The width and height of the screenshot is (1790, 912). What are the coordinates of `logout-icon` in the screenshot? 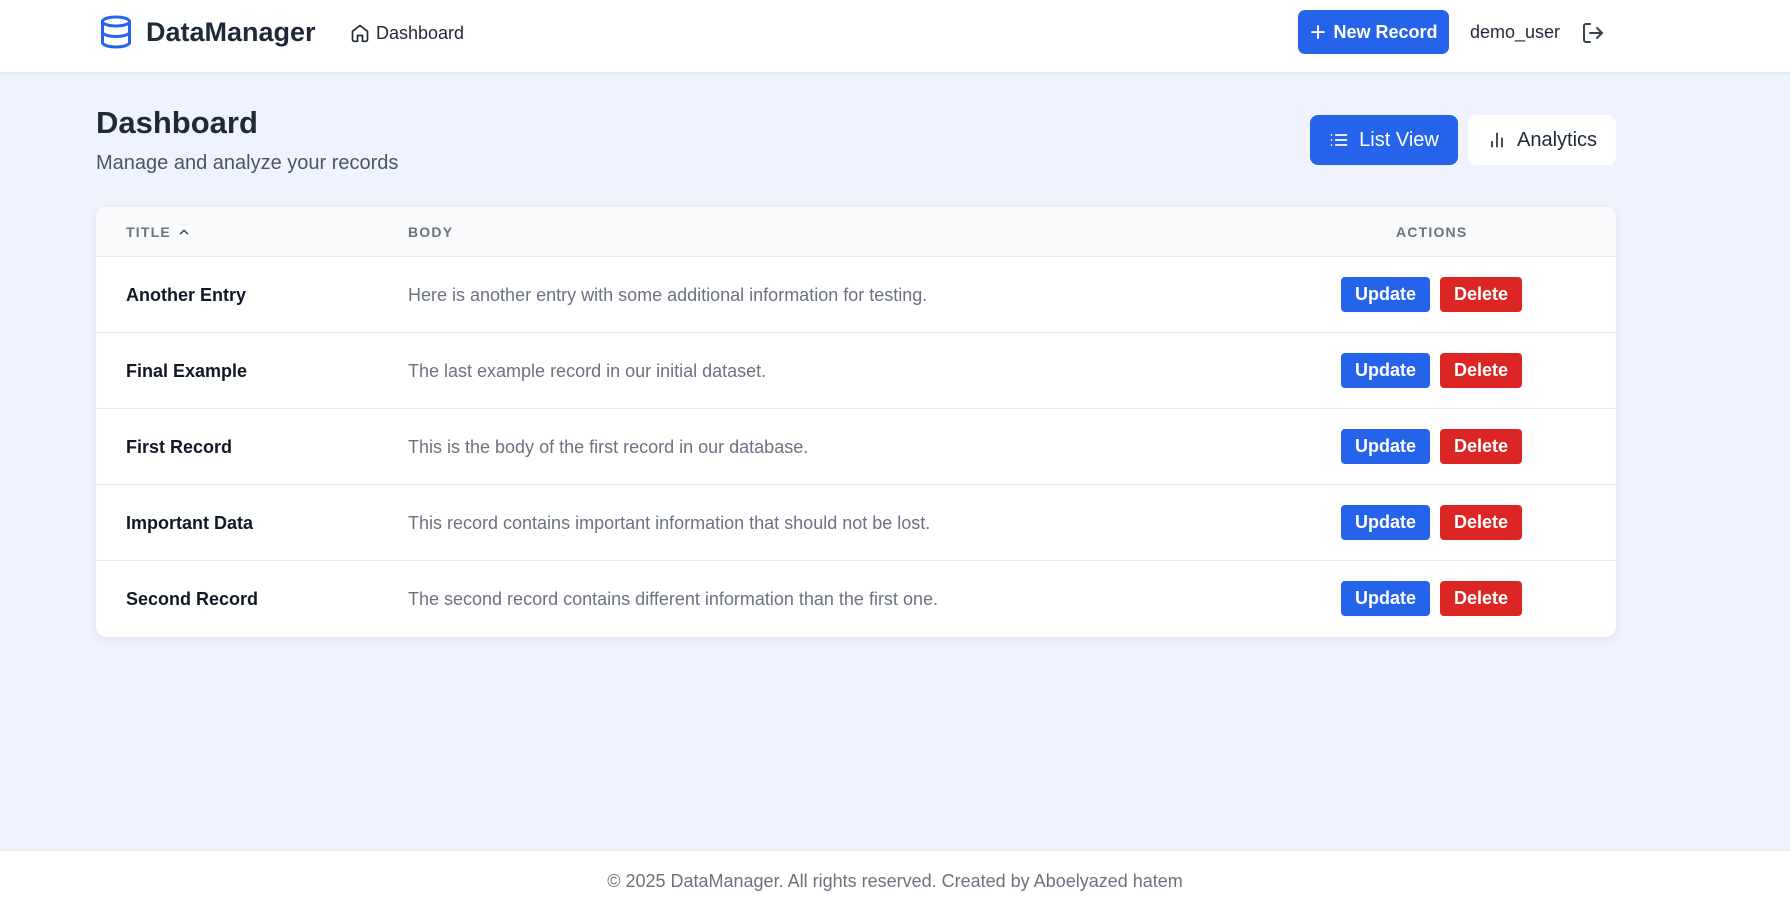 It's located at (1593, 33).